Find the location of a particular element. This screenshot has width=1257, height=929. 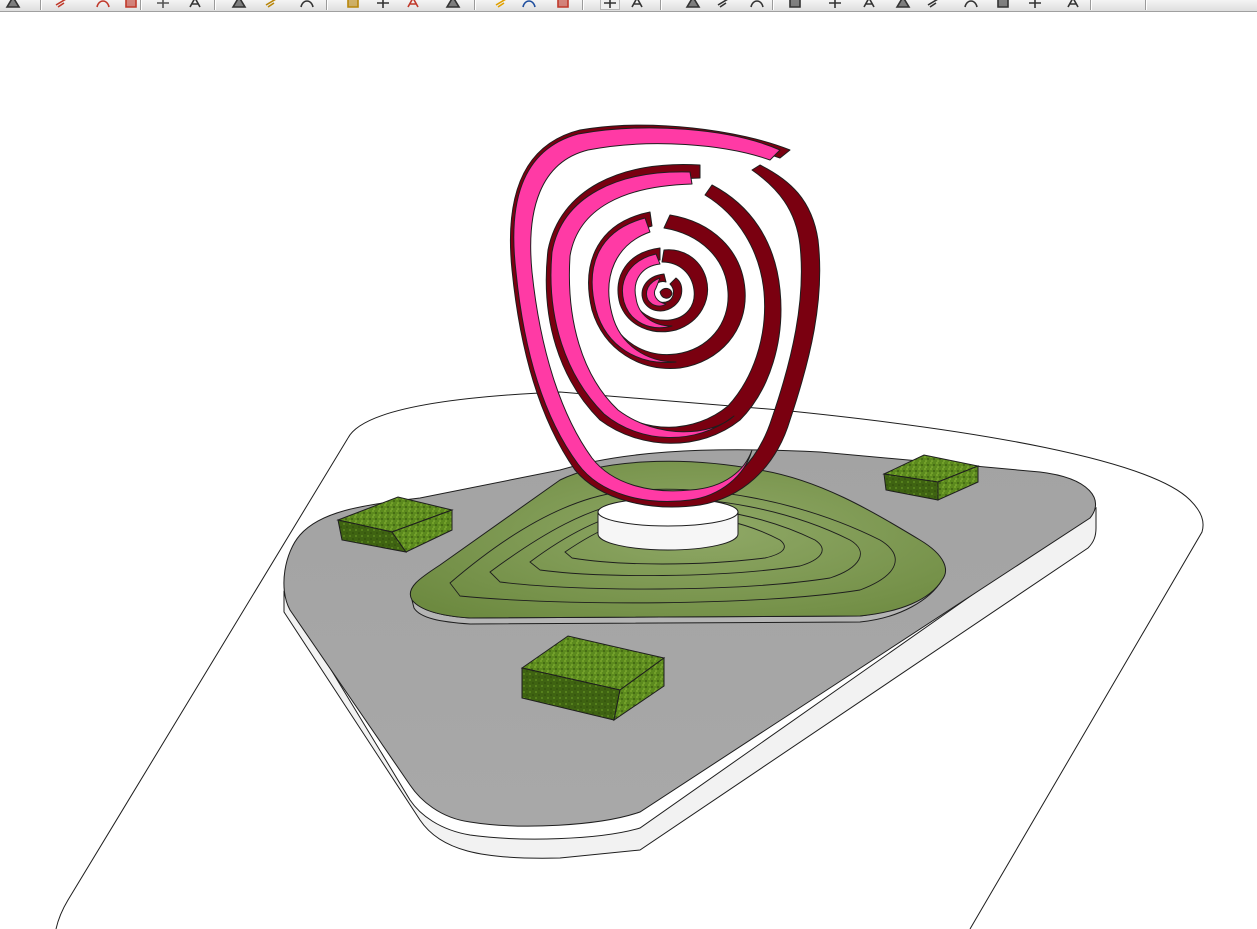

rose-spiral-sculpture is located at coordinates (665, 316).